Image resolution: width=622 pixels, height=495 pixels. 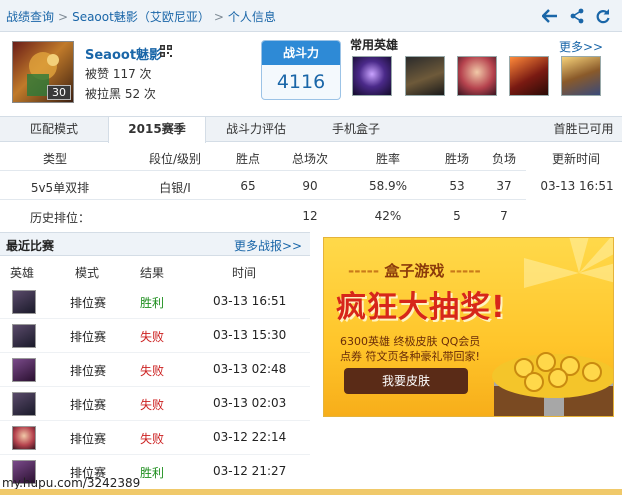 I want to click on breadcrumb: 战绩查询 > Seaoot魅影（艾欧尼亚） > 个人信息, so click(x=141, y=16).